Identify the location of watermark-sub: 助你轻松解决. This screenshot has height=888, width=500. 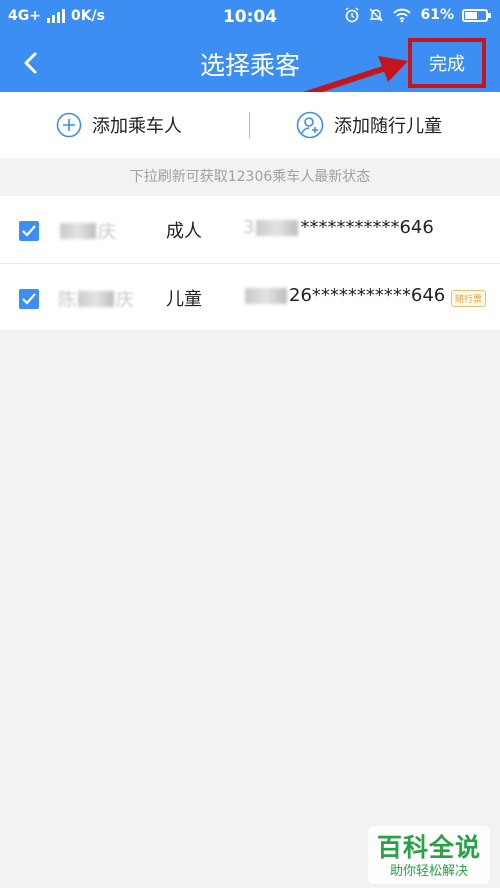
(428, 871).